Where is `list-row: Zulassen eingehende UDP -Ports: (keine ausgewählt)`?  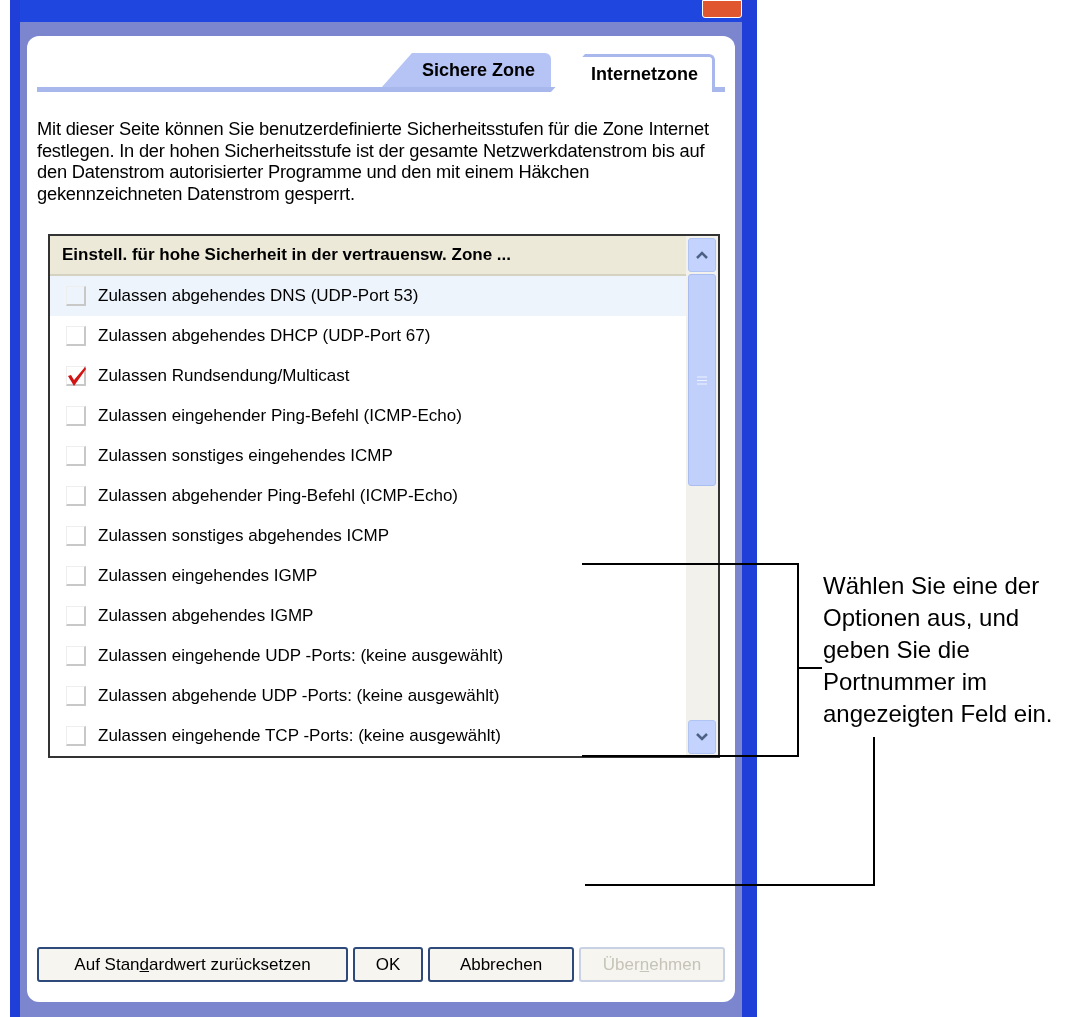
list-row: Zulassen eingehende UDP -Ports: (keine ausgewählt) is located at coordinates (368, 656).